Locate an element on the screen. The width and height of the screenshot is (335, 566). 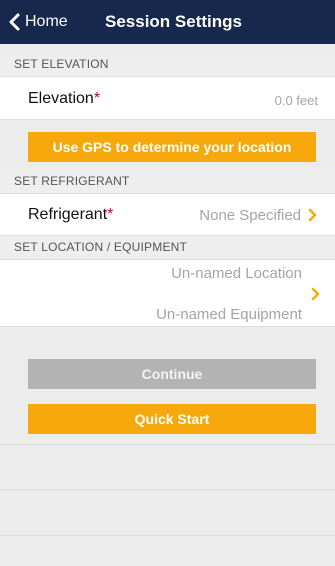
refrigerant-row: Refrigerant* None Specified is located at coordinates (167, 214).